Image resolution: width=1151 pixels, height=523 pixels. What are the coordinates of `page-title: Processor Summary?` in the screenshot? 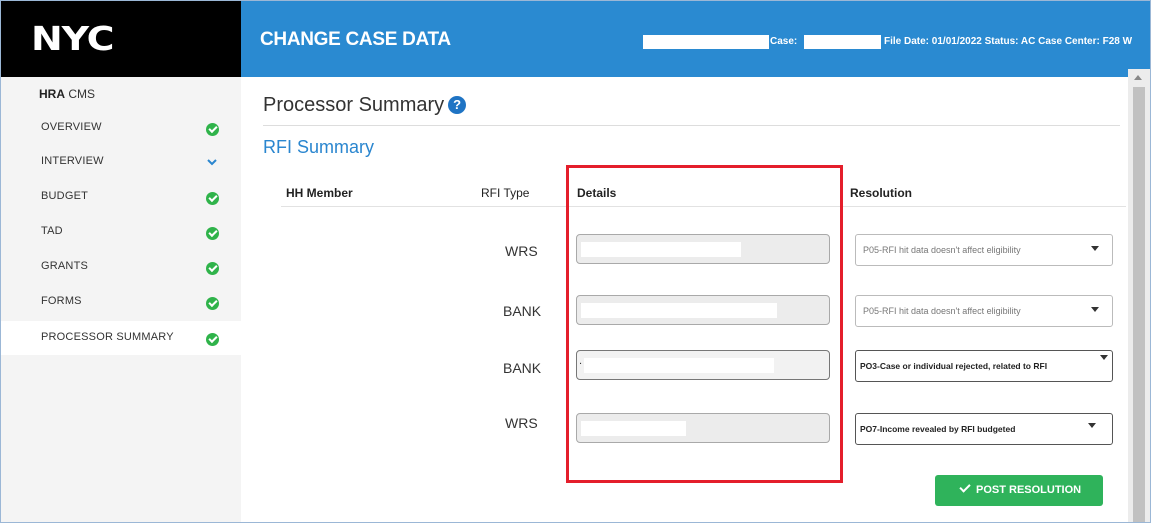 It's located at (365, 105).